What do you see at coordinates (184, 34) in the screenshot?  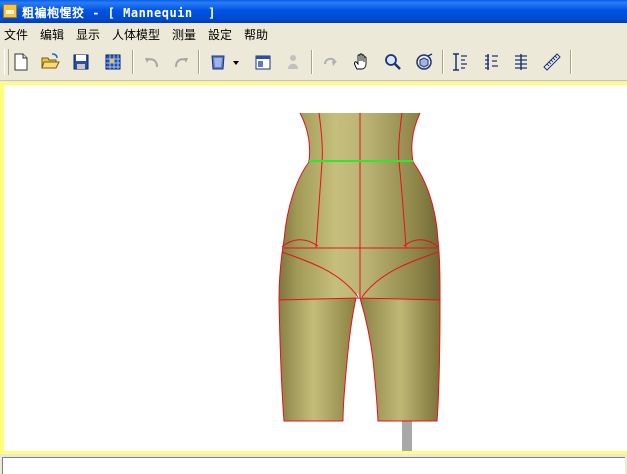 I see `menu-measure: 测量` at bounding box center [184, 34].